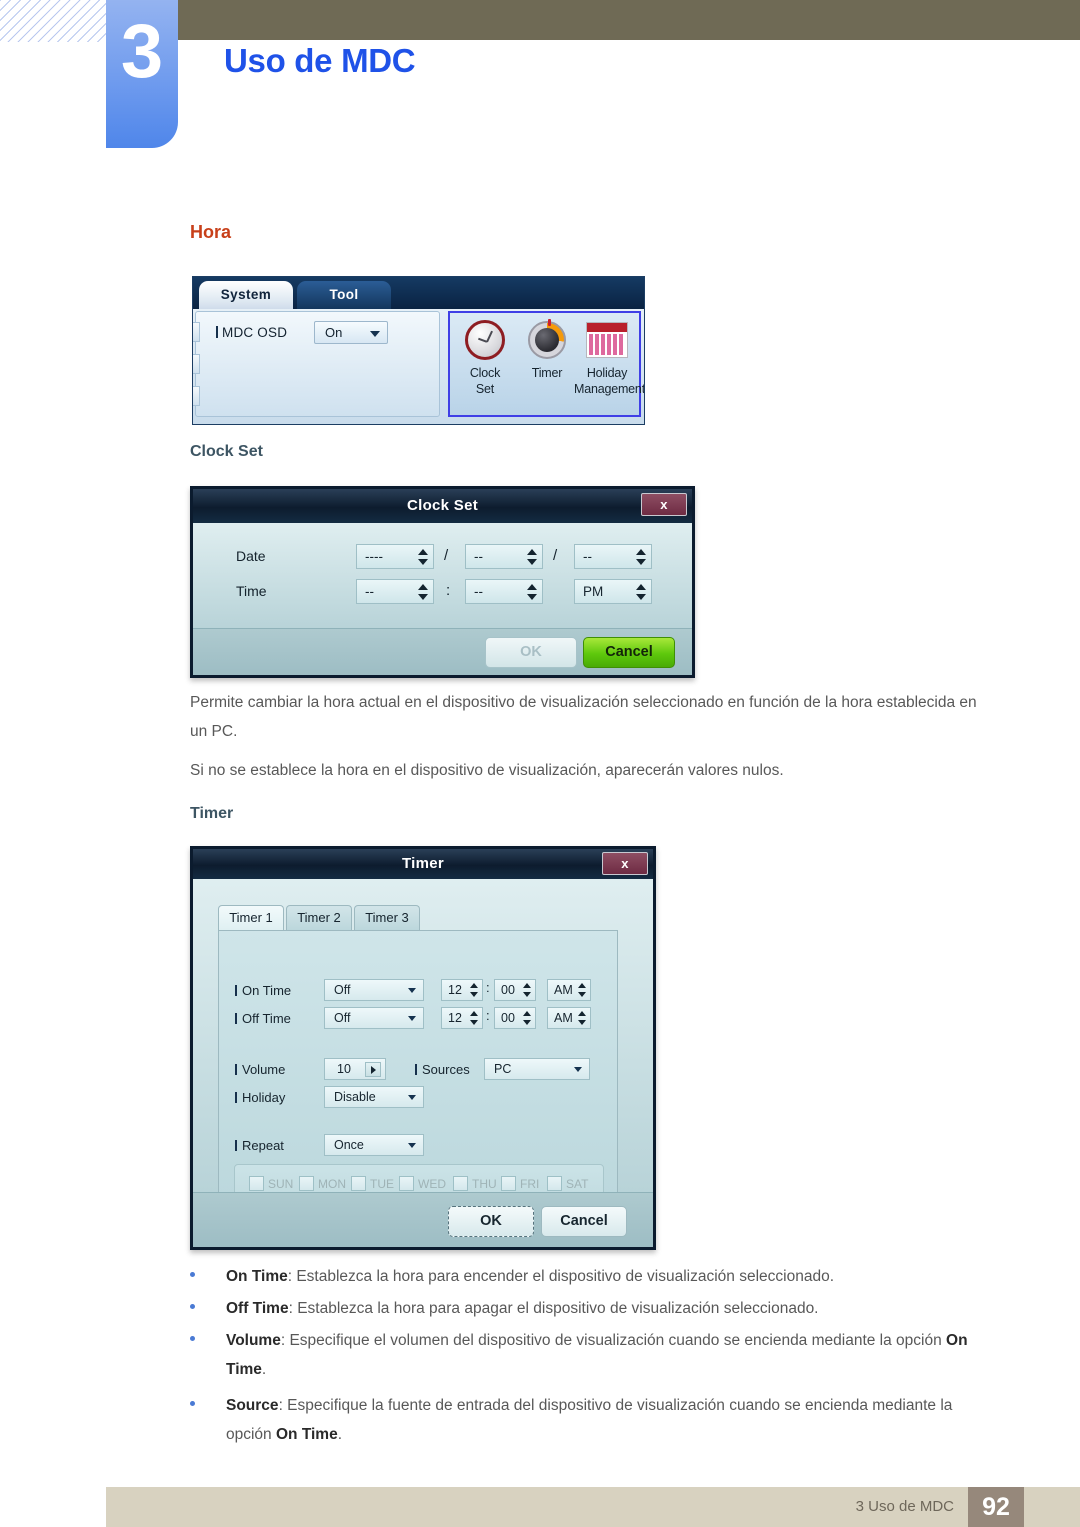 This screenshot has width=1080, height=1527. I want to click on footer-chapter-label: 3 Uso de MDC, so click(904, 1506).